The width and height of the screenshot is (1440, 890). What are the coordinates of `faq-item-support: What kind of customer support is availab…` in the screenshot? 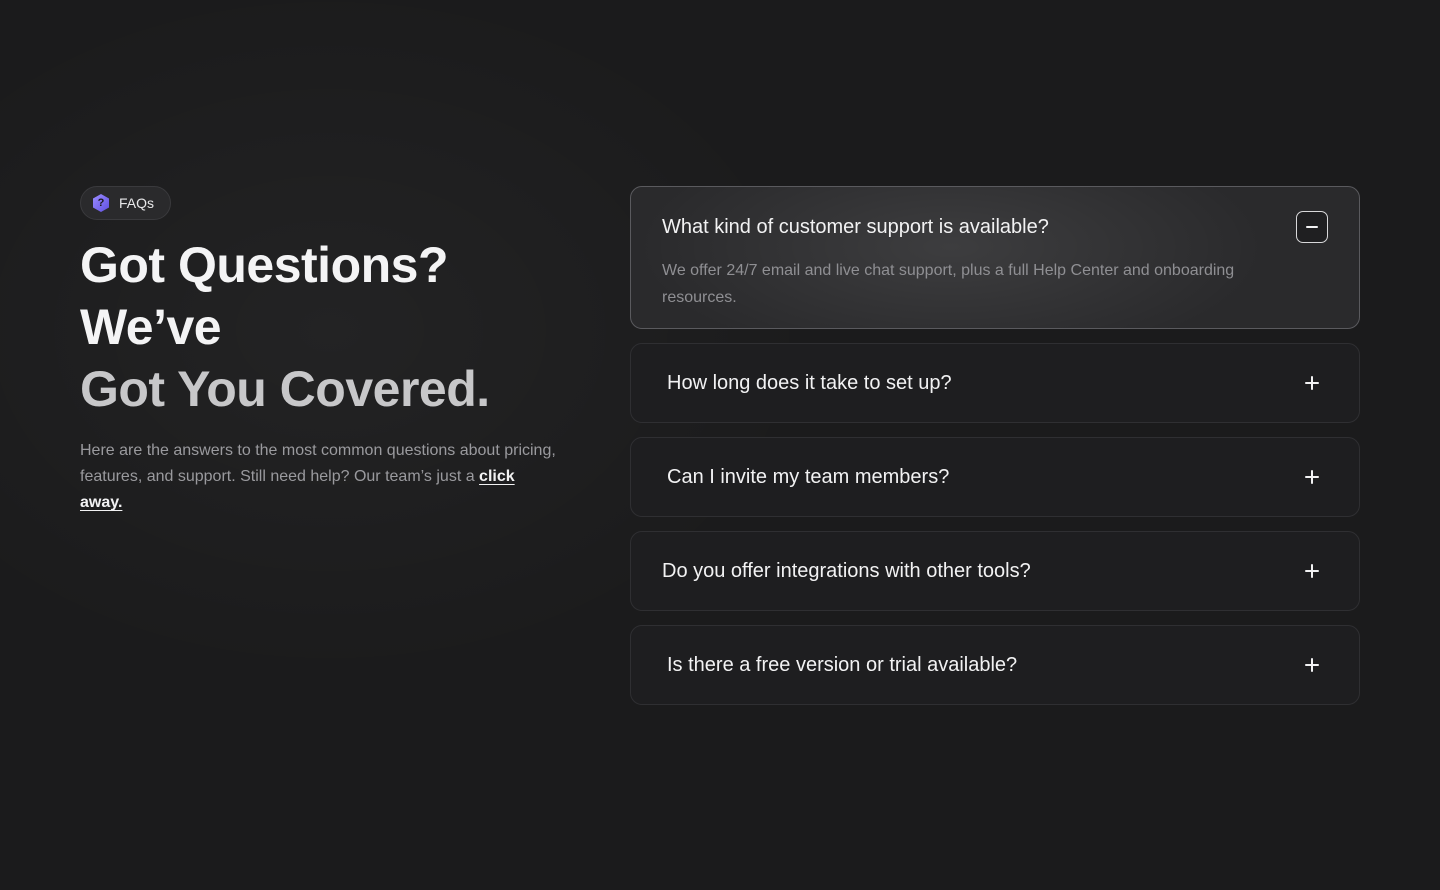 It's located at (995, 257).